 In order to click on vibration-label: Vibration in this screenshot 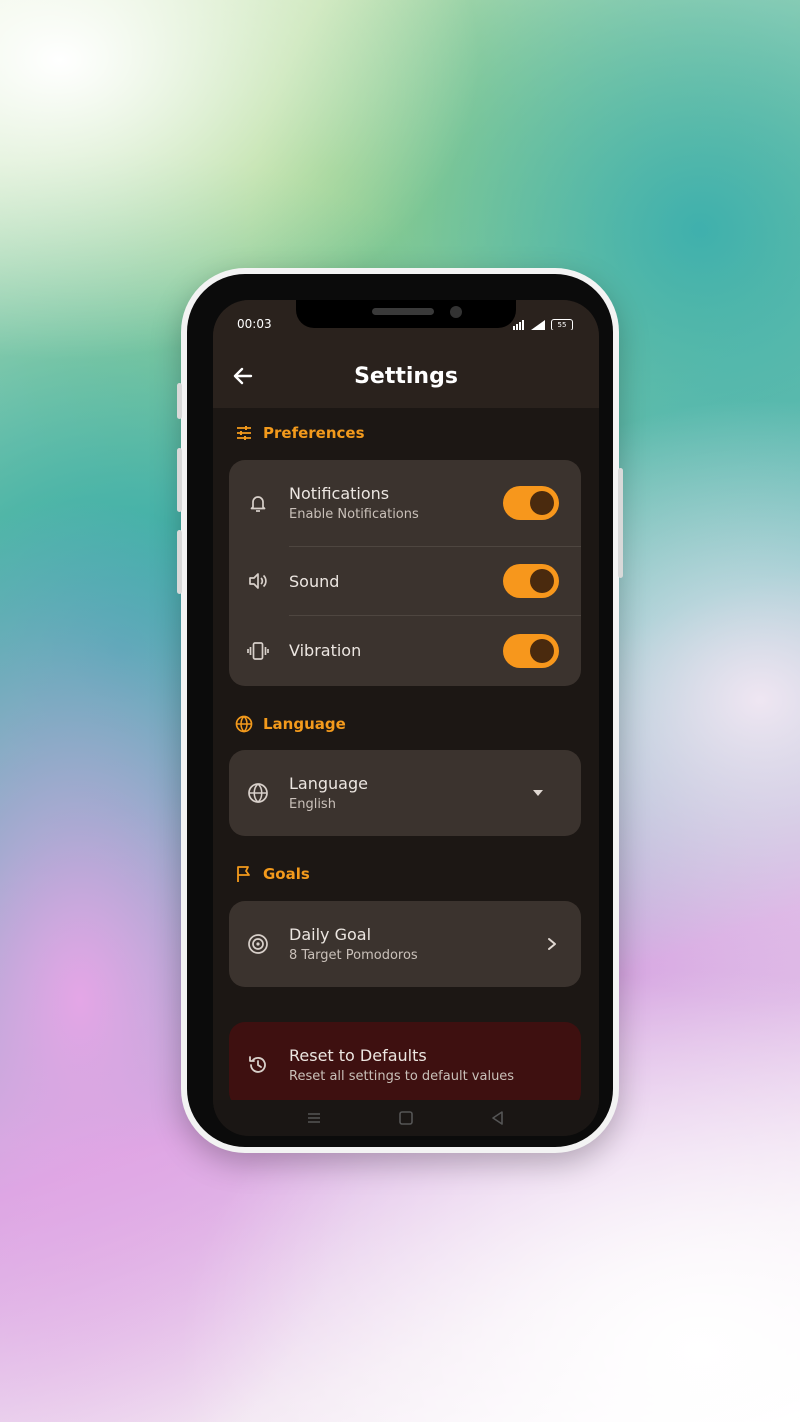, I will do `click(325, 650)`.